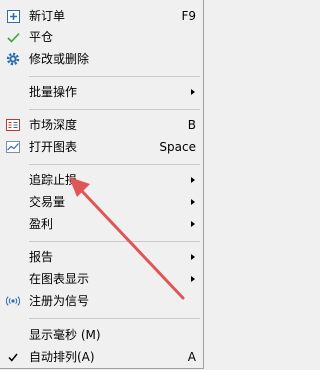 This screenshot has width=320, height=370. What do you see at coordinates (41, 37) in the screenshot?
I see `menu-item-label: 平仓` at bounding box center [41, 37].